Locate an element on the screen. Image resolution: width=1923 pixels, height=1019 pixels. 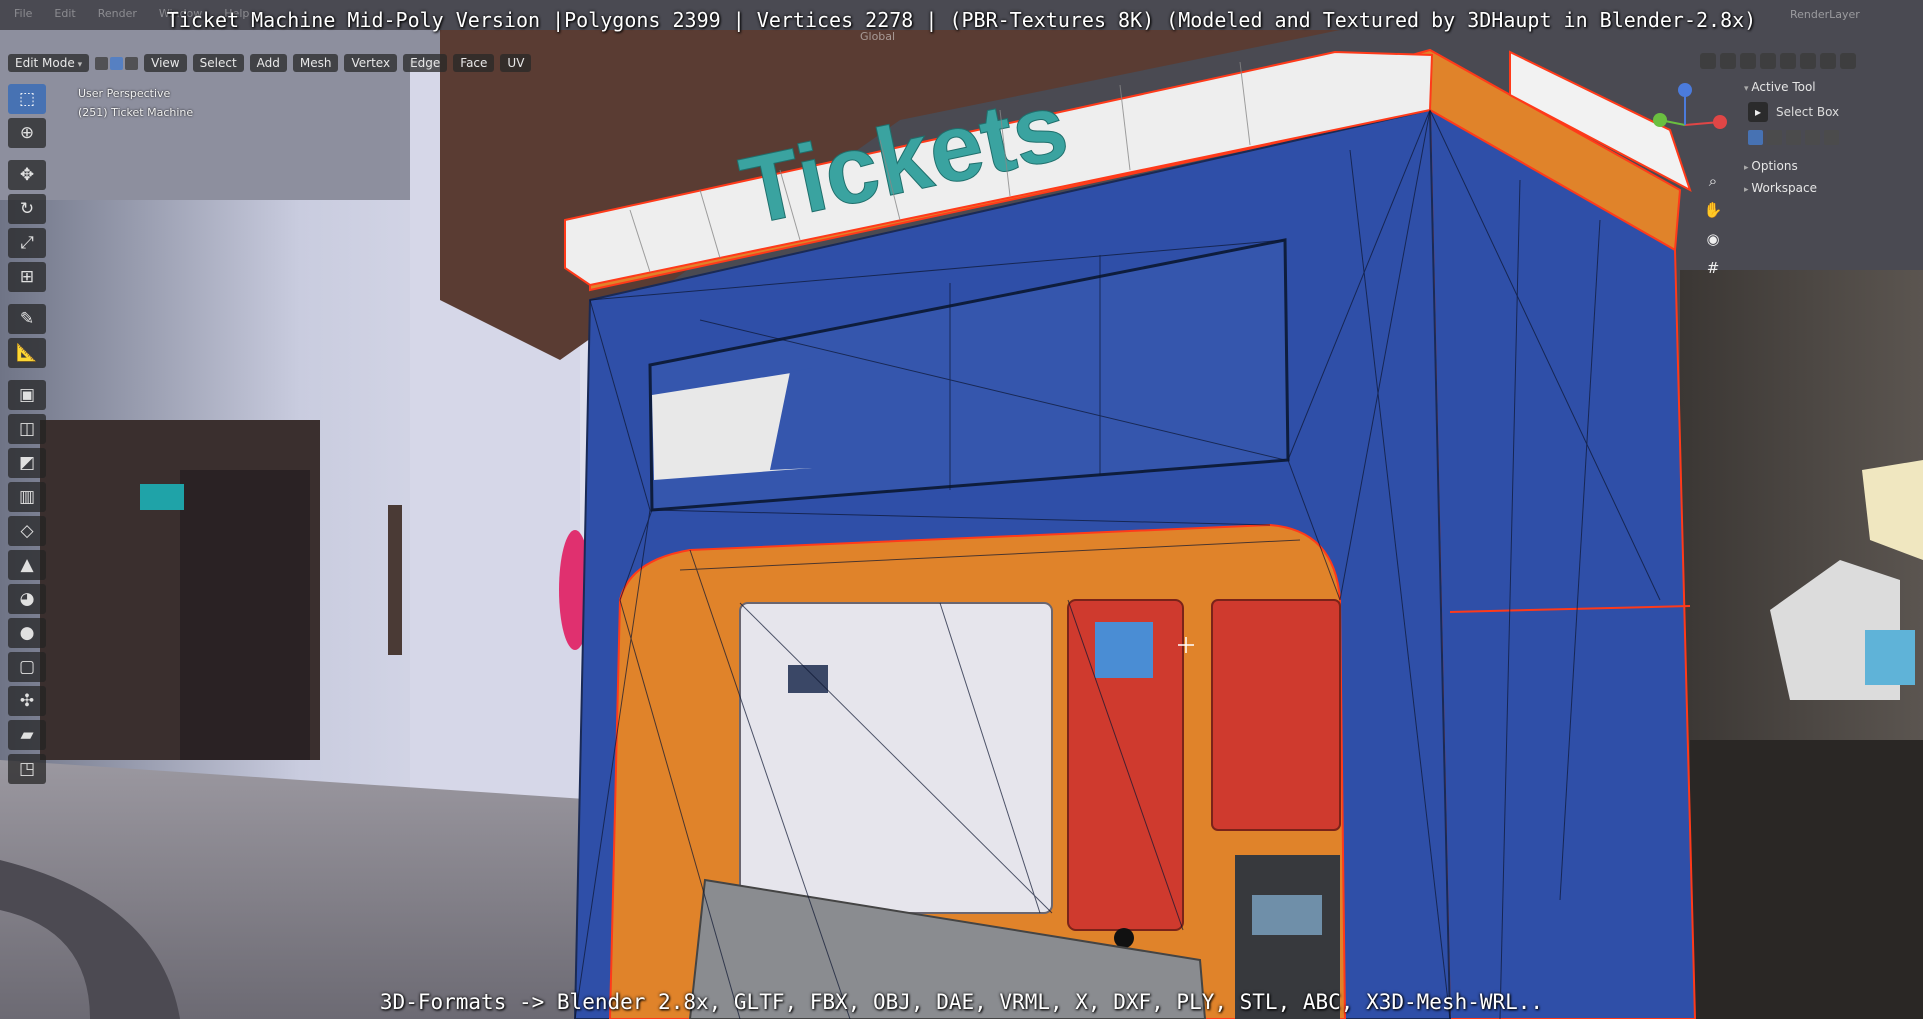
overlay-toggle-icon is located at coordinates (1748, 61).